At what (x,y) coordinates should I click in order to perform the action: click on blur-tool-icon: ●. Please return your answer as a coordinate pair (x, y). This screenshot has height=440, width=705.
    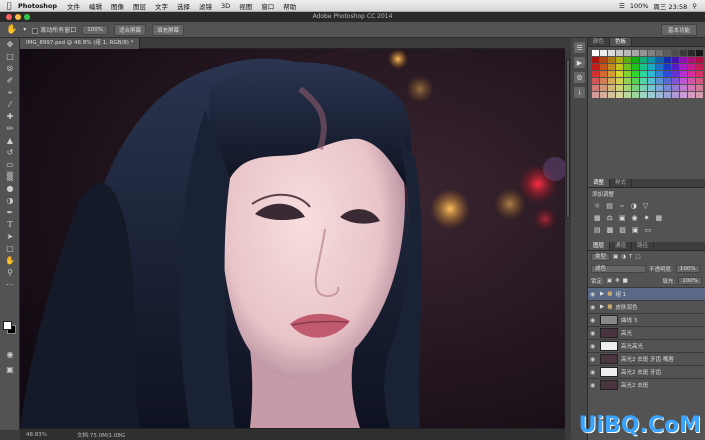
    Looking at the image, I should click on (10, 188).